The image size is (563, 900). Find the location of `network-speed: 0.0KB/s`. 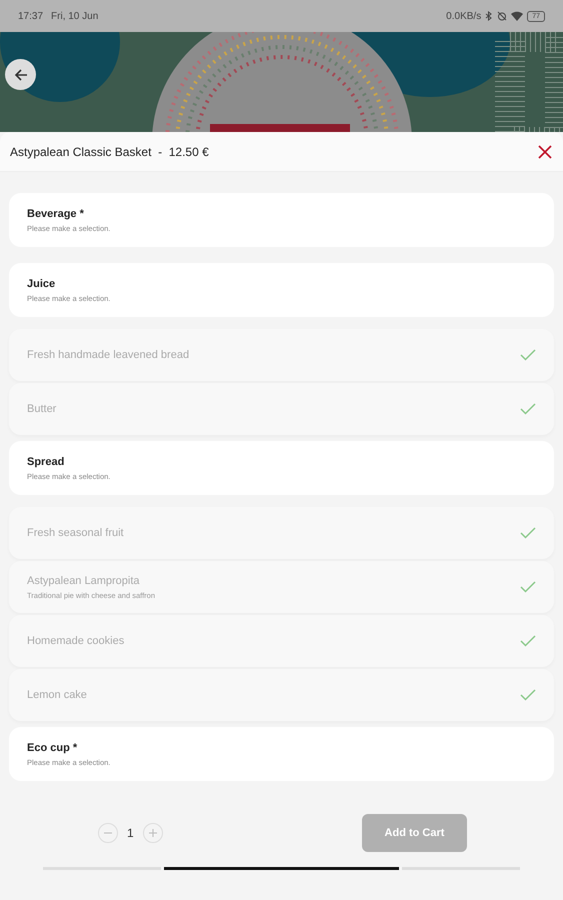

network-speed: 0.0KB/s is located at coordinates (464, 17).